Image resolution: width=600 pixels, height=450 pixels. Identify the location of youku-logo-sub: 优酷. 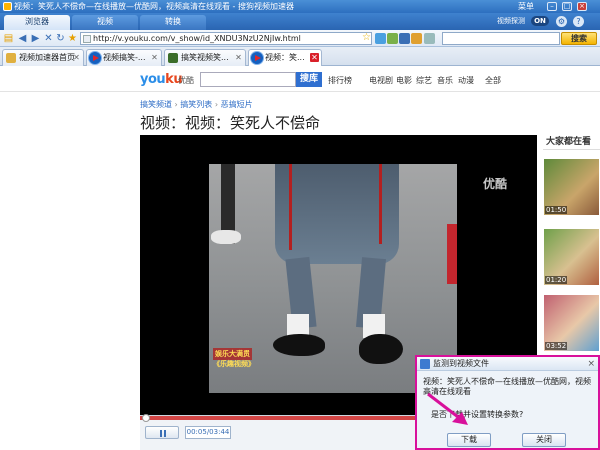
(186, 80).